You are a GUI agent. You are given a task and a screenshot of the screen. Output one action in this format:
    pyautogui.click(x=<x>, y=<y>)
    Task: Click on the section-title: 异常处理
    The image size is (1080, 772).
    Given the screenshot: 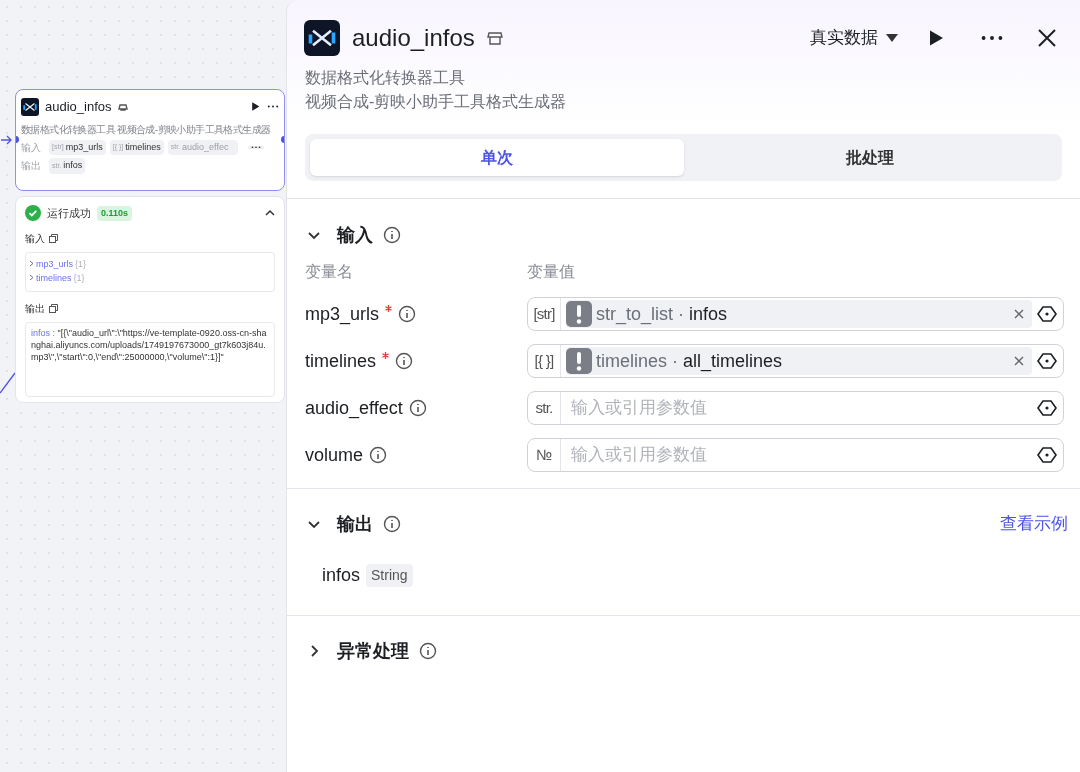 What is the action you would take?
    pyautogui.click(x=373, y=651)
    